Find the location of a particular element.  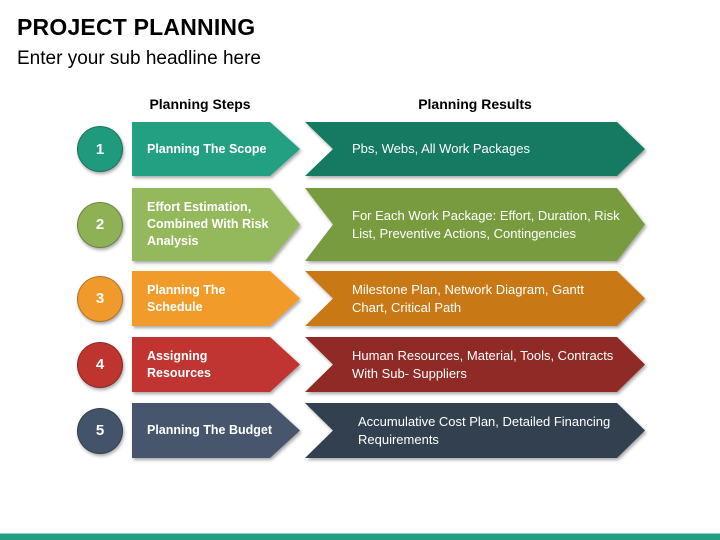

step-label-text: Planning The Budget is located at coordinates (209, 430).